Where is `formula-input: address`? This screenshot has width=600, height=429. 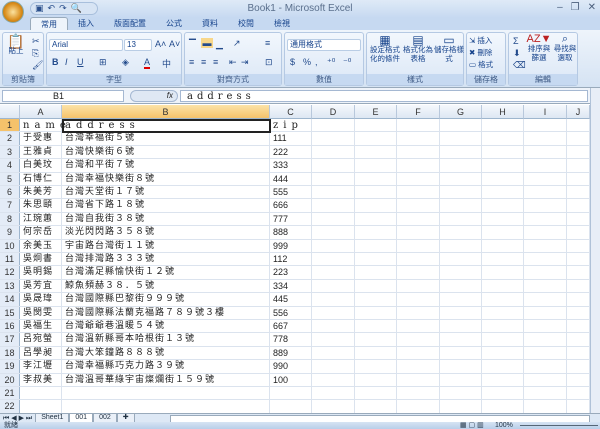
formula-input: address is located at coordinates (384, 96).